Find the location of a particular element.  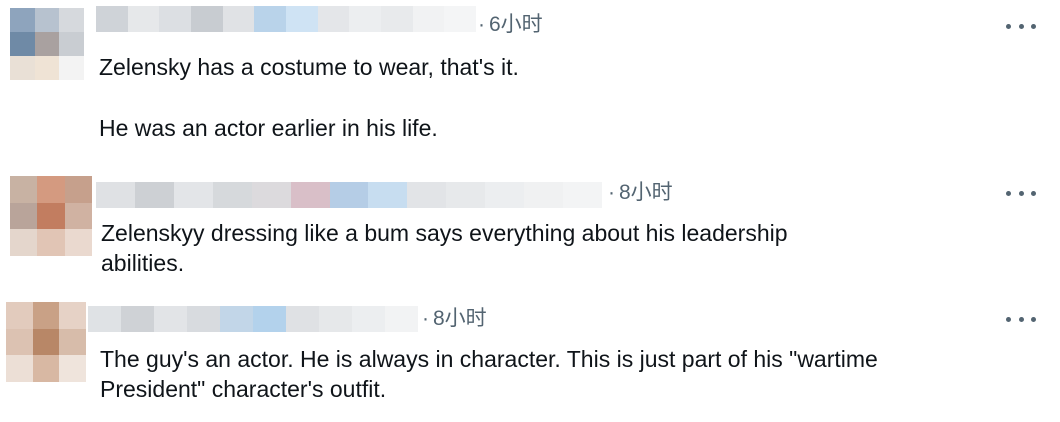

comment-line: He was an actor earlier in his life. is located at coordinates (268, 128).